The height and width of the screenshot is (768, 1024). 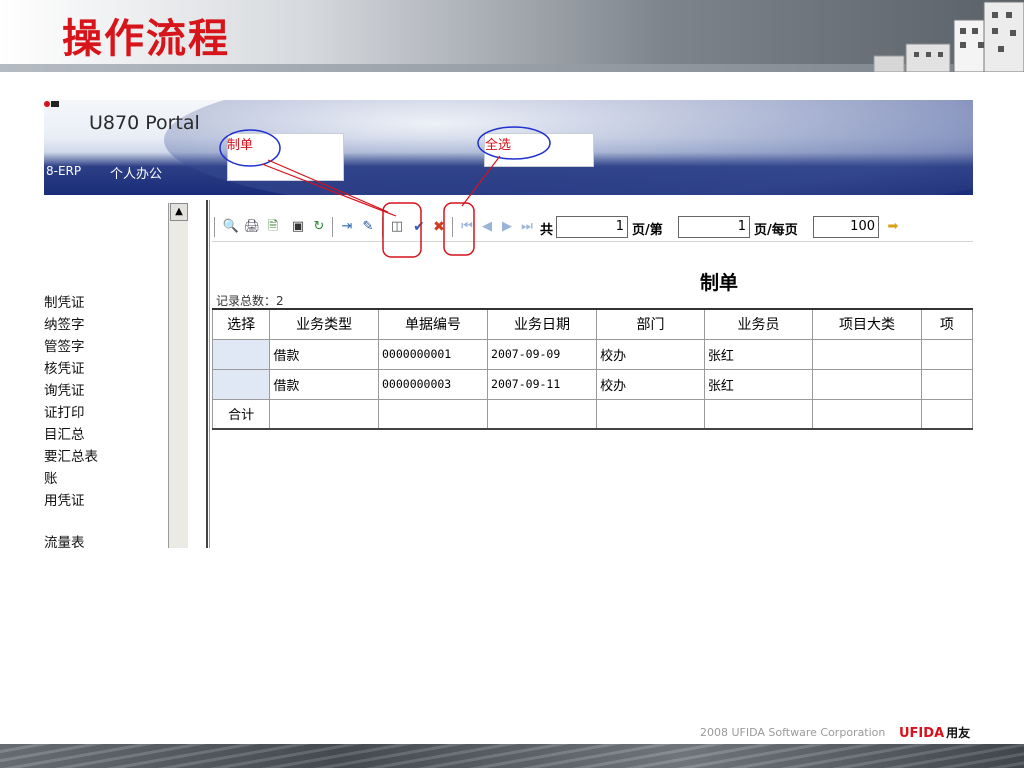 I want to click on grid-header-row: 选择 业务类型 单据编号 业务日期 部门 业务员 项目大类 项, so click(x=592, y=324).